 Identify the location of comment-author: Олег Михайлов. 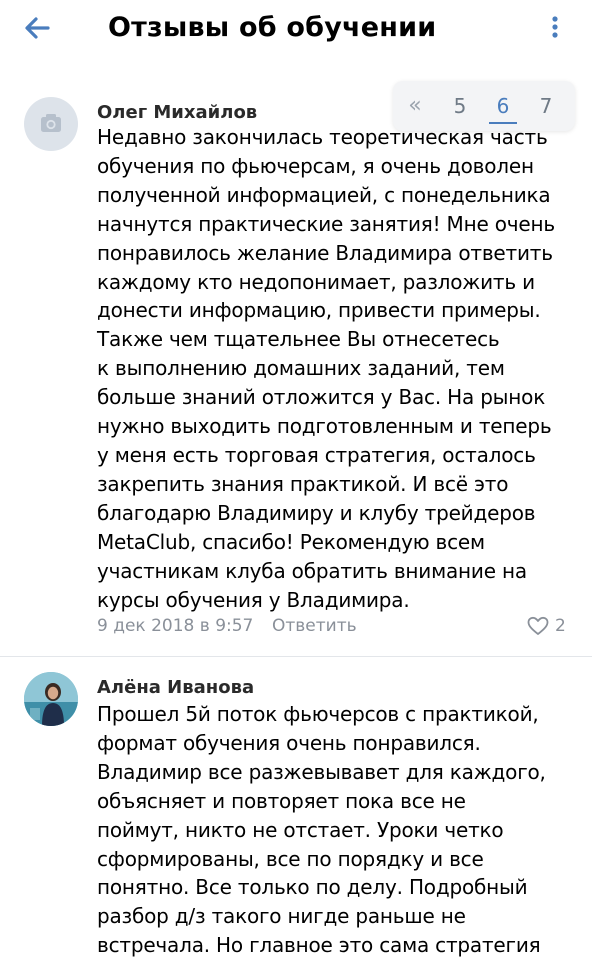
(177, 112).